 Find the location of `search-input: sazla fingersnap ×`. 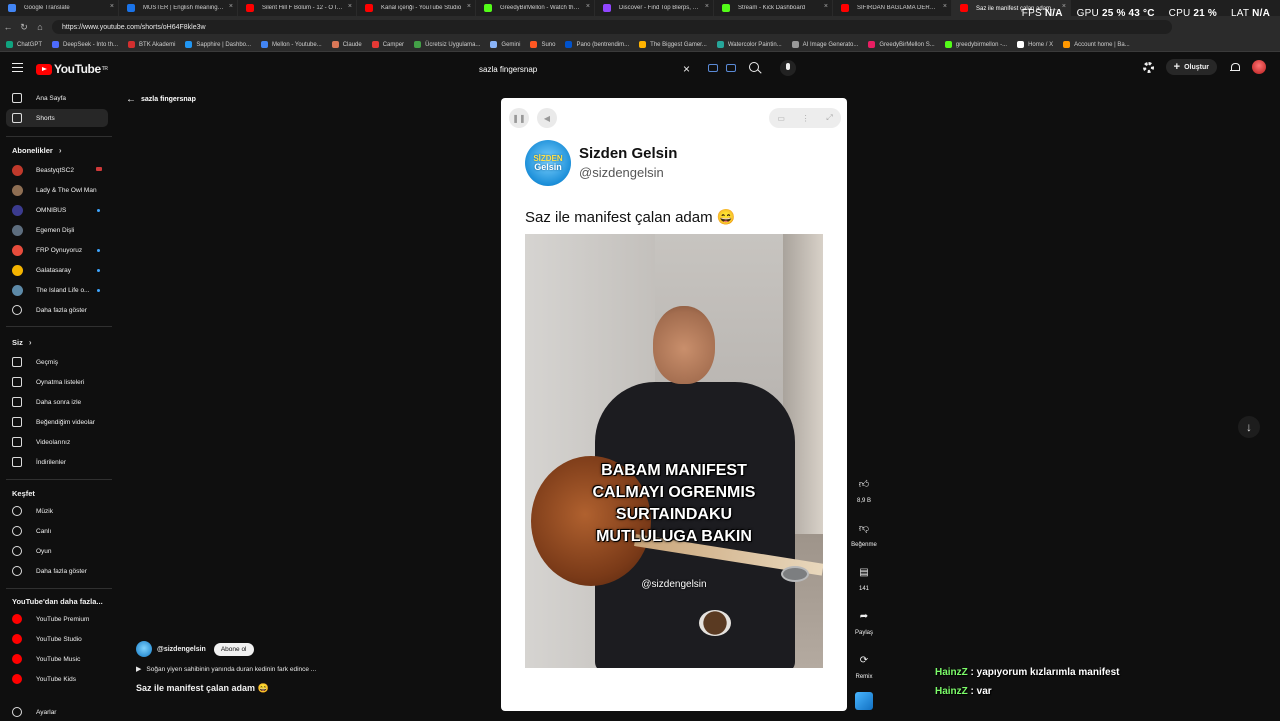

search-input: sazla fingersnap × is located at coordinates (605, 69).